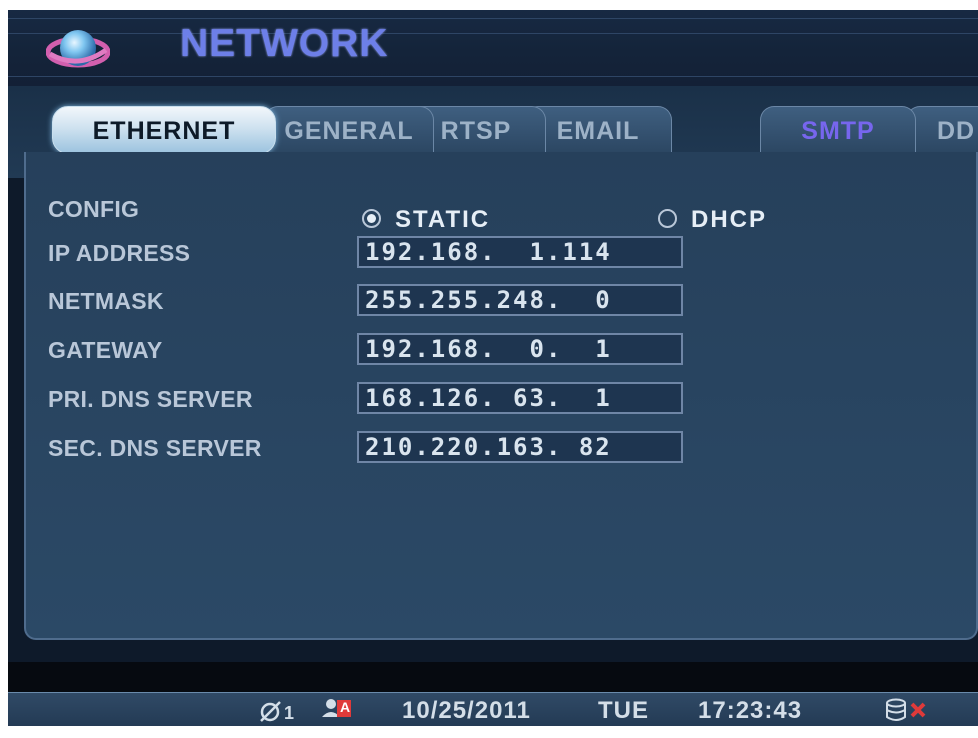 Image resolution: width=978 pixels, height=738 pixels. Describe the element at coordinates (284, 43) in the screenshot. I see `page-title: NETWORK` at that location.